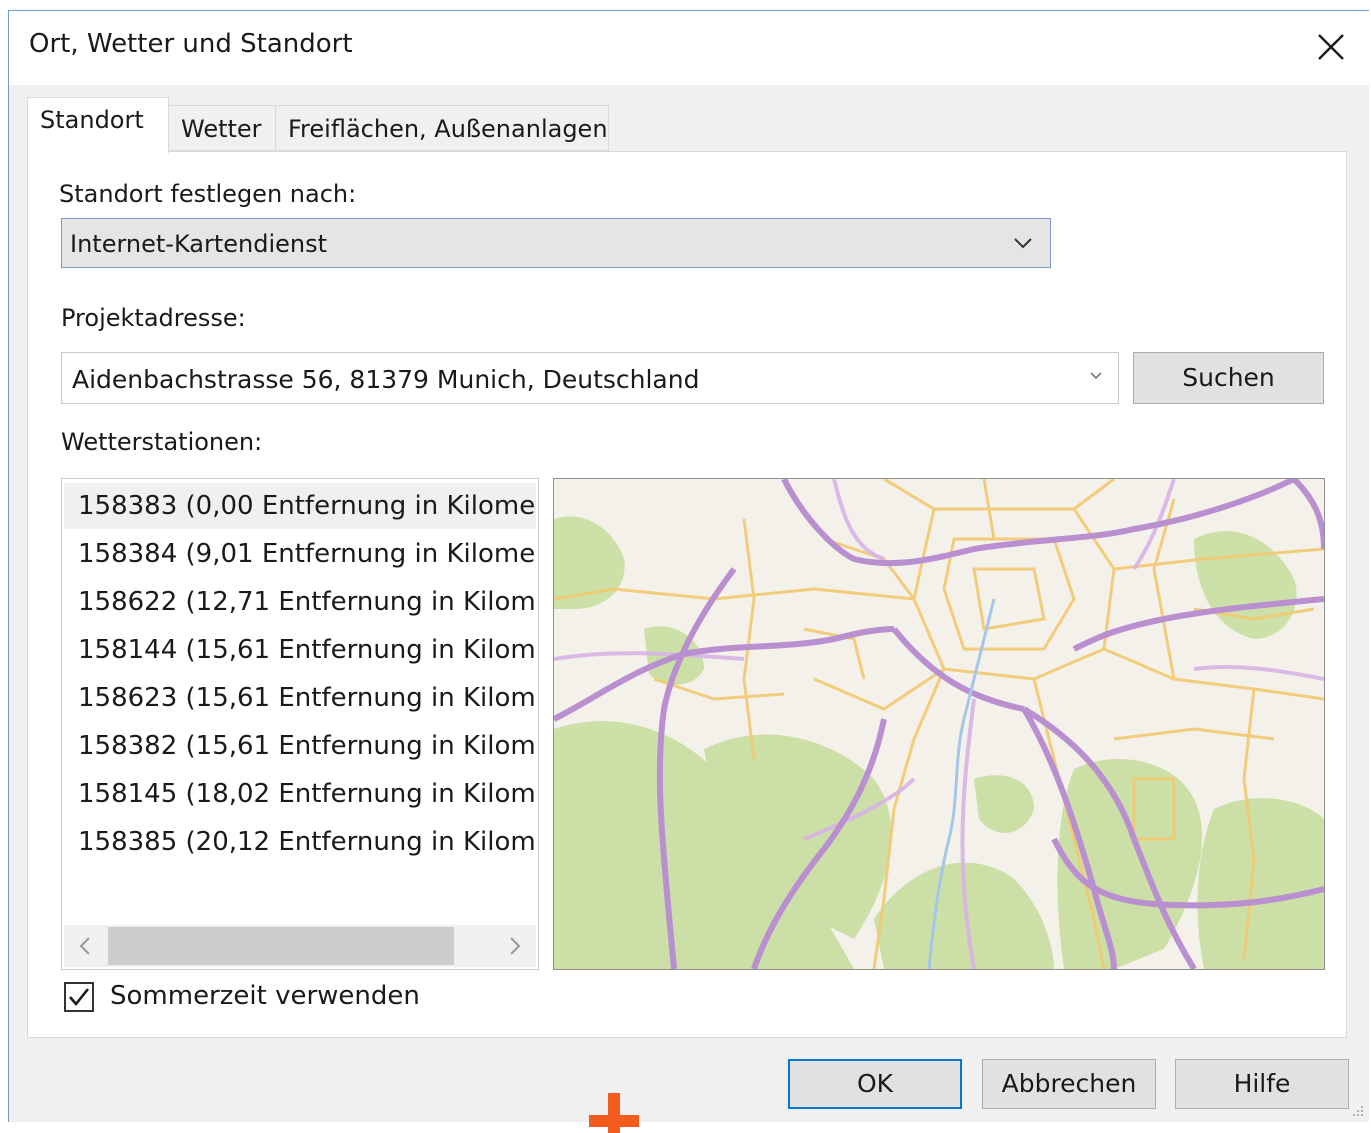 This screenshot has width=1371, height=1133. I want to click on search-button: Suchen, so click(1228, 378).